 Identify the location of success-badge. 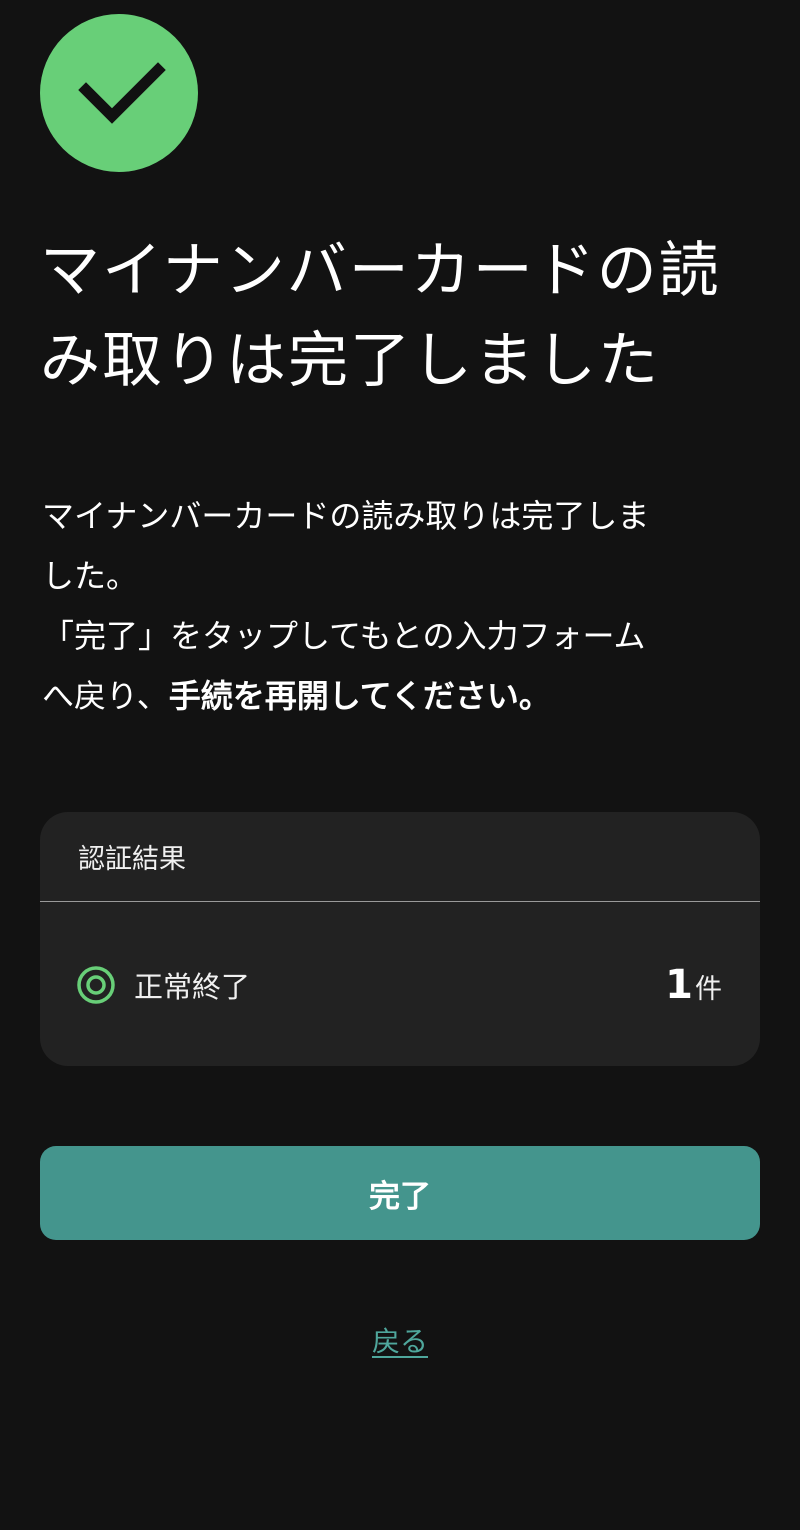
(119, 93).